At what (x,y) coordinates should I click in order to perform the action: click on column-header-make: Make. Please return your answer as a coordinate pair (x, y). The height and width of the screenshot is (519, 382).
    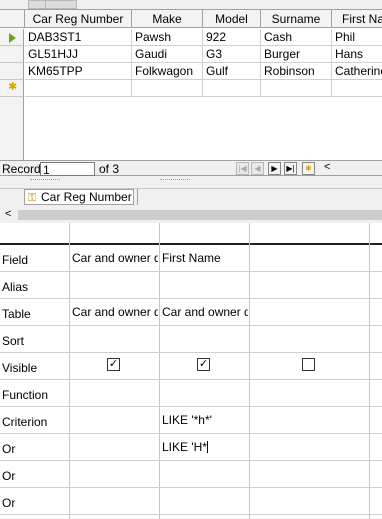
    Looking at the image, I should click on (167, 19).